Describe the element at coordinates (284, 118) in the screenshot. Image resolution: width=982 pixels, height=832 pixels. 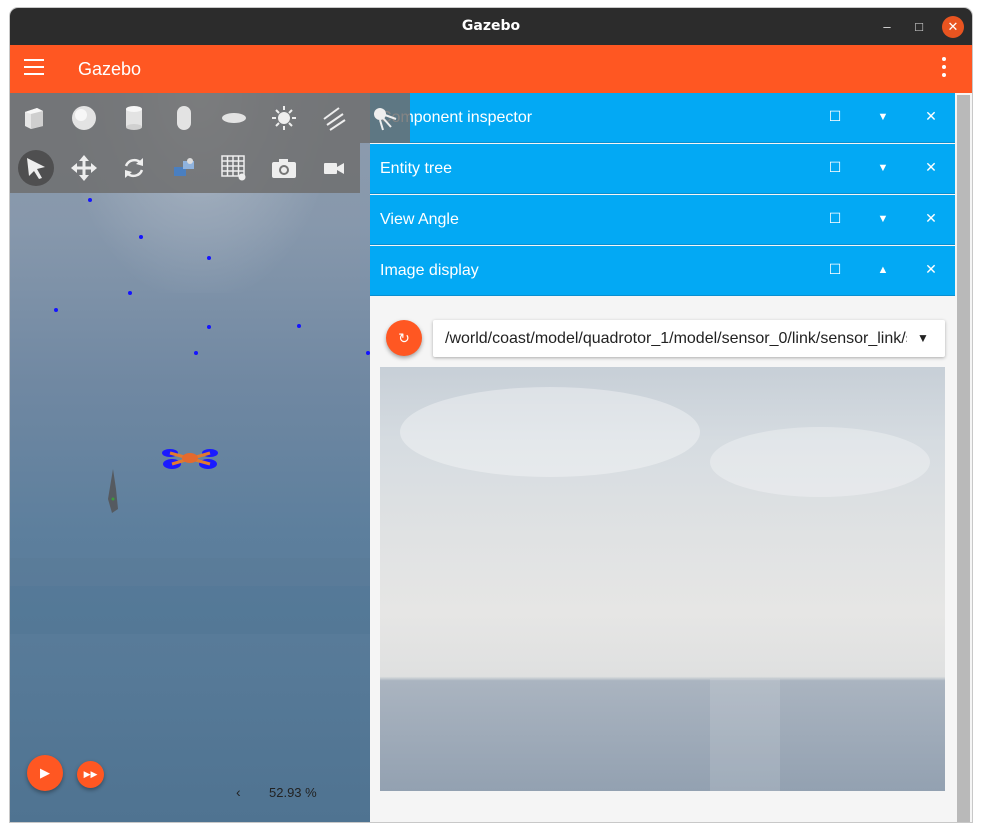
I see `point-light-icon` at that location.